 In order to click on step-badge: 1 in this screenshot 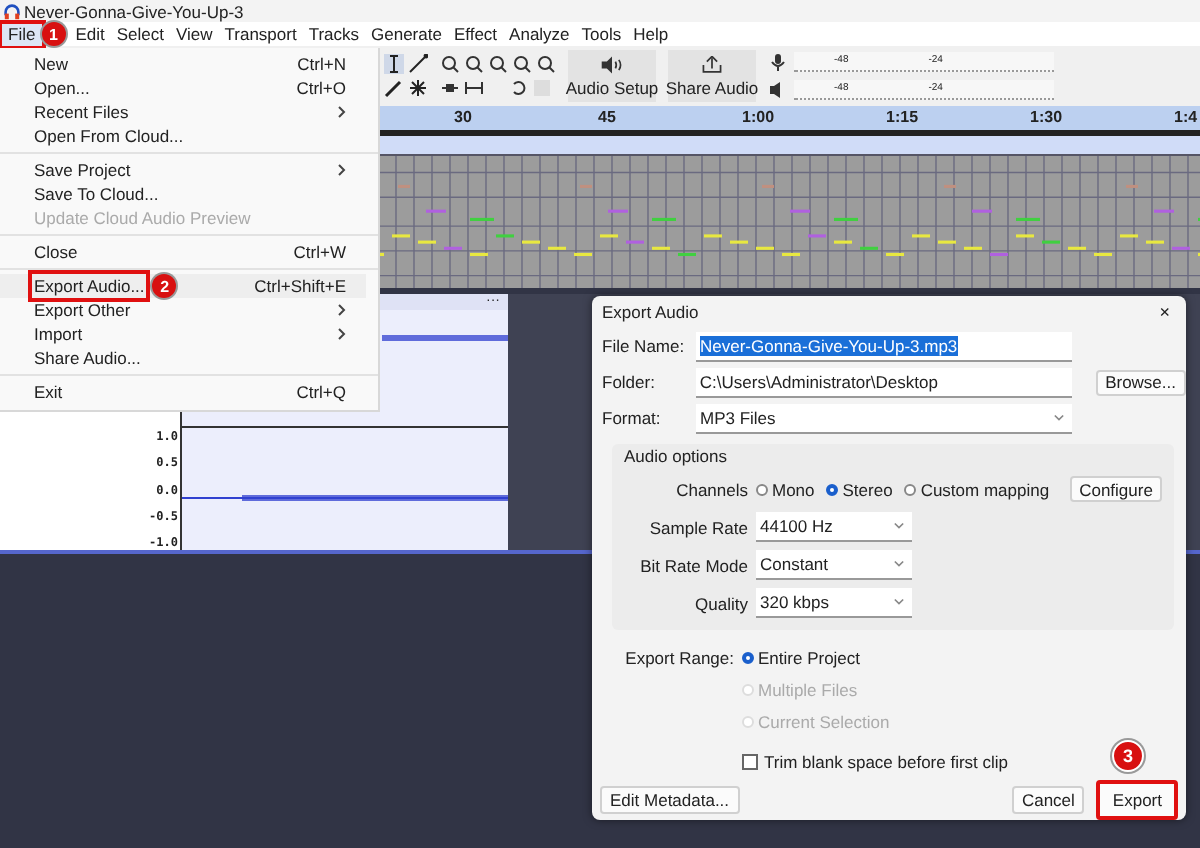, I will do `click(53, 34)`.